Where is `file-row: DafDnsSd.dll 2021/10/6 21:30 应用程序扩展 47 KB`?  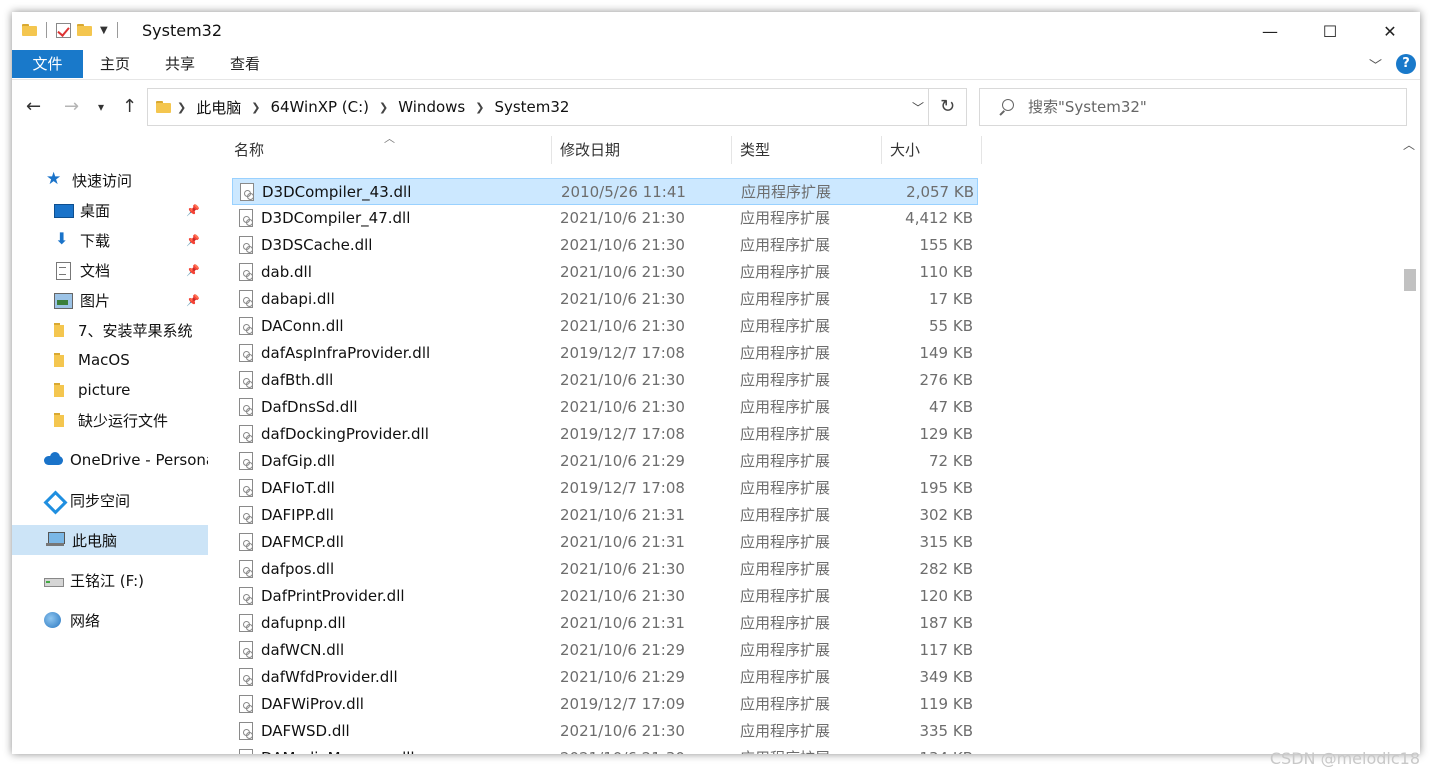
file-row: DafDnsSd.dll 2021/10/6 21:30 应用程序扩展 47 KB is located at coordinates (605, 407).